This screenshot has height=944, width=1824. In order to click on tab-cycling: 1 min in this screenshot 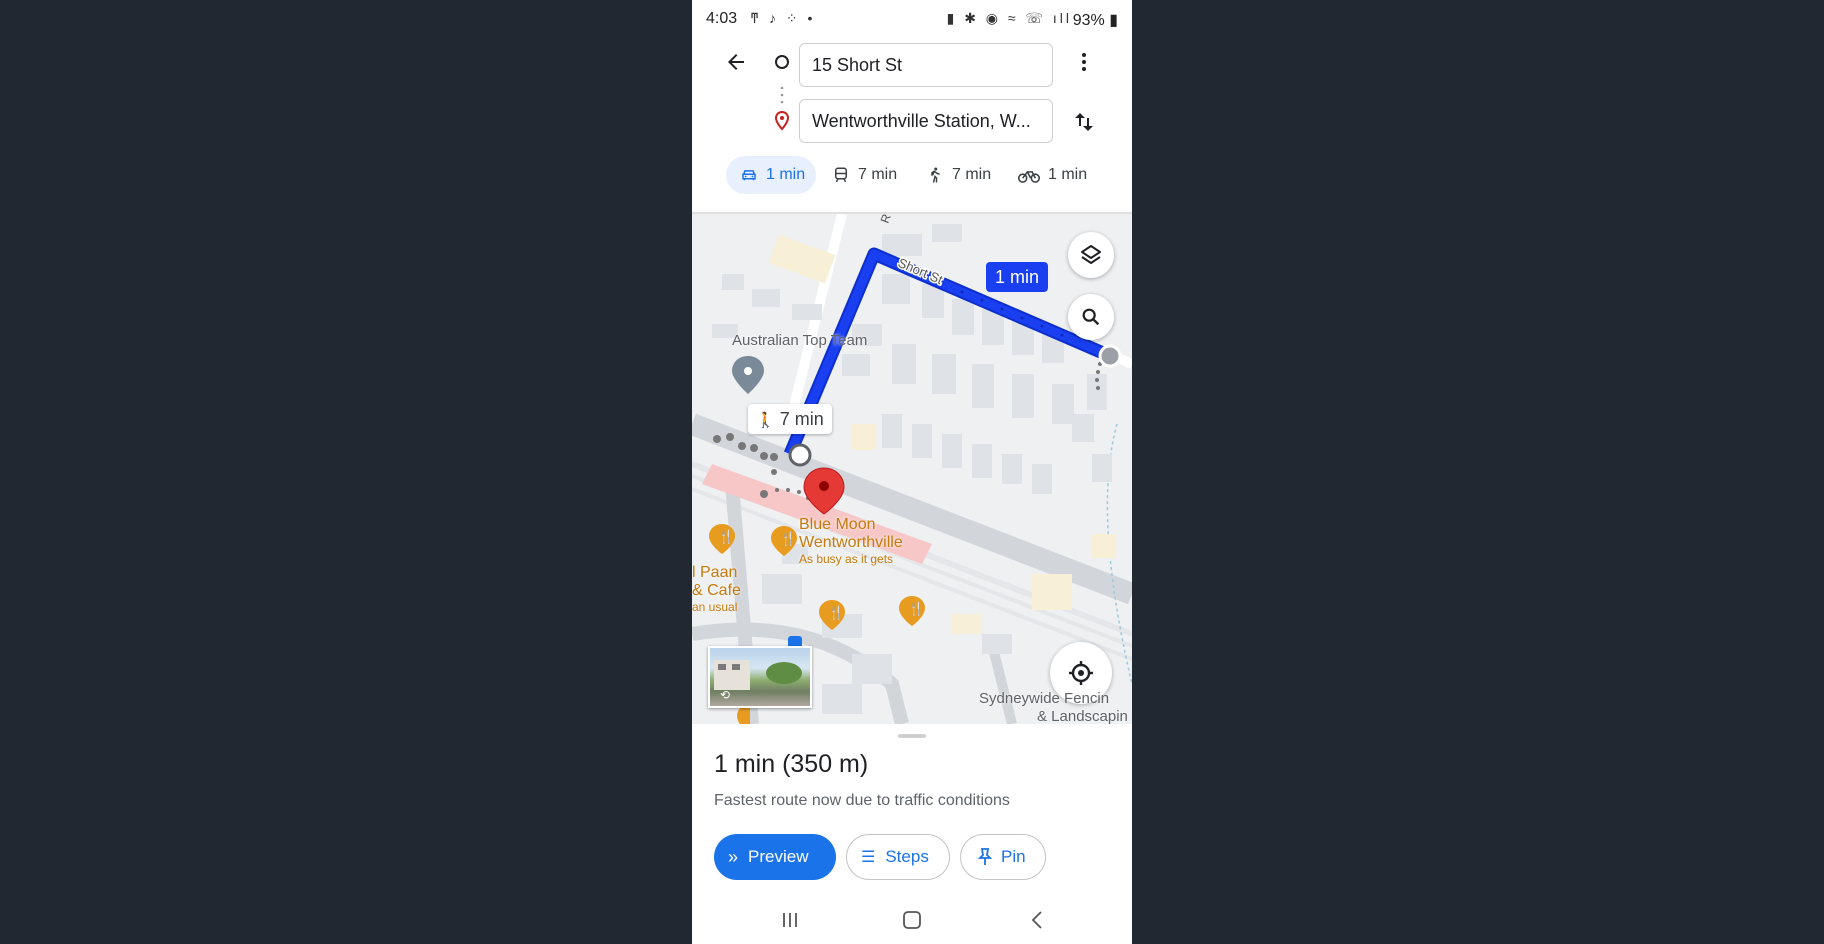, I will do `click(1052, 175)`.